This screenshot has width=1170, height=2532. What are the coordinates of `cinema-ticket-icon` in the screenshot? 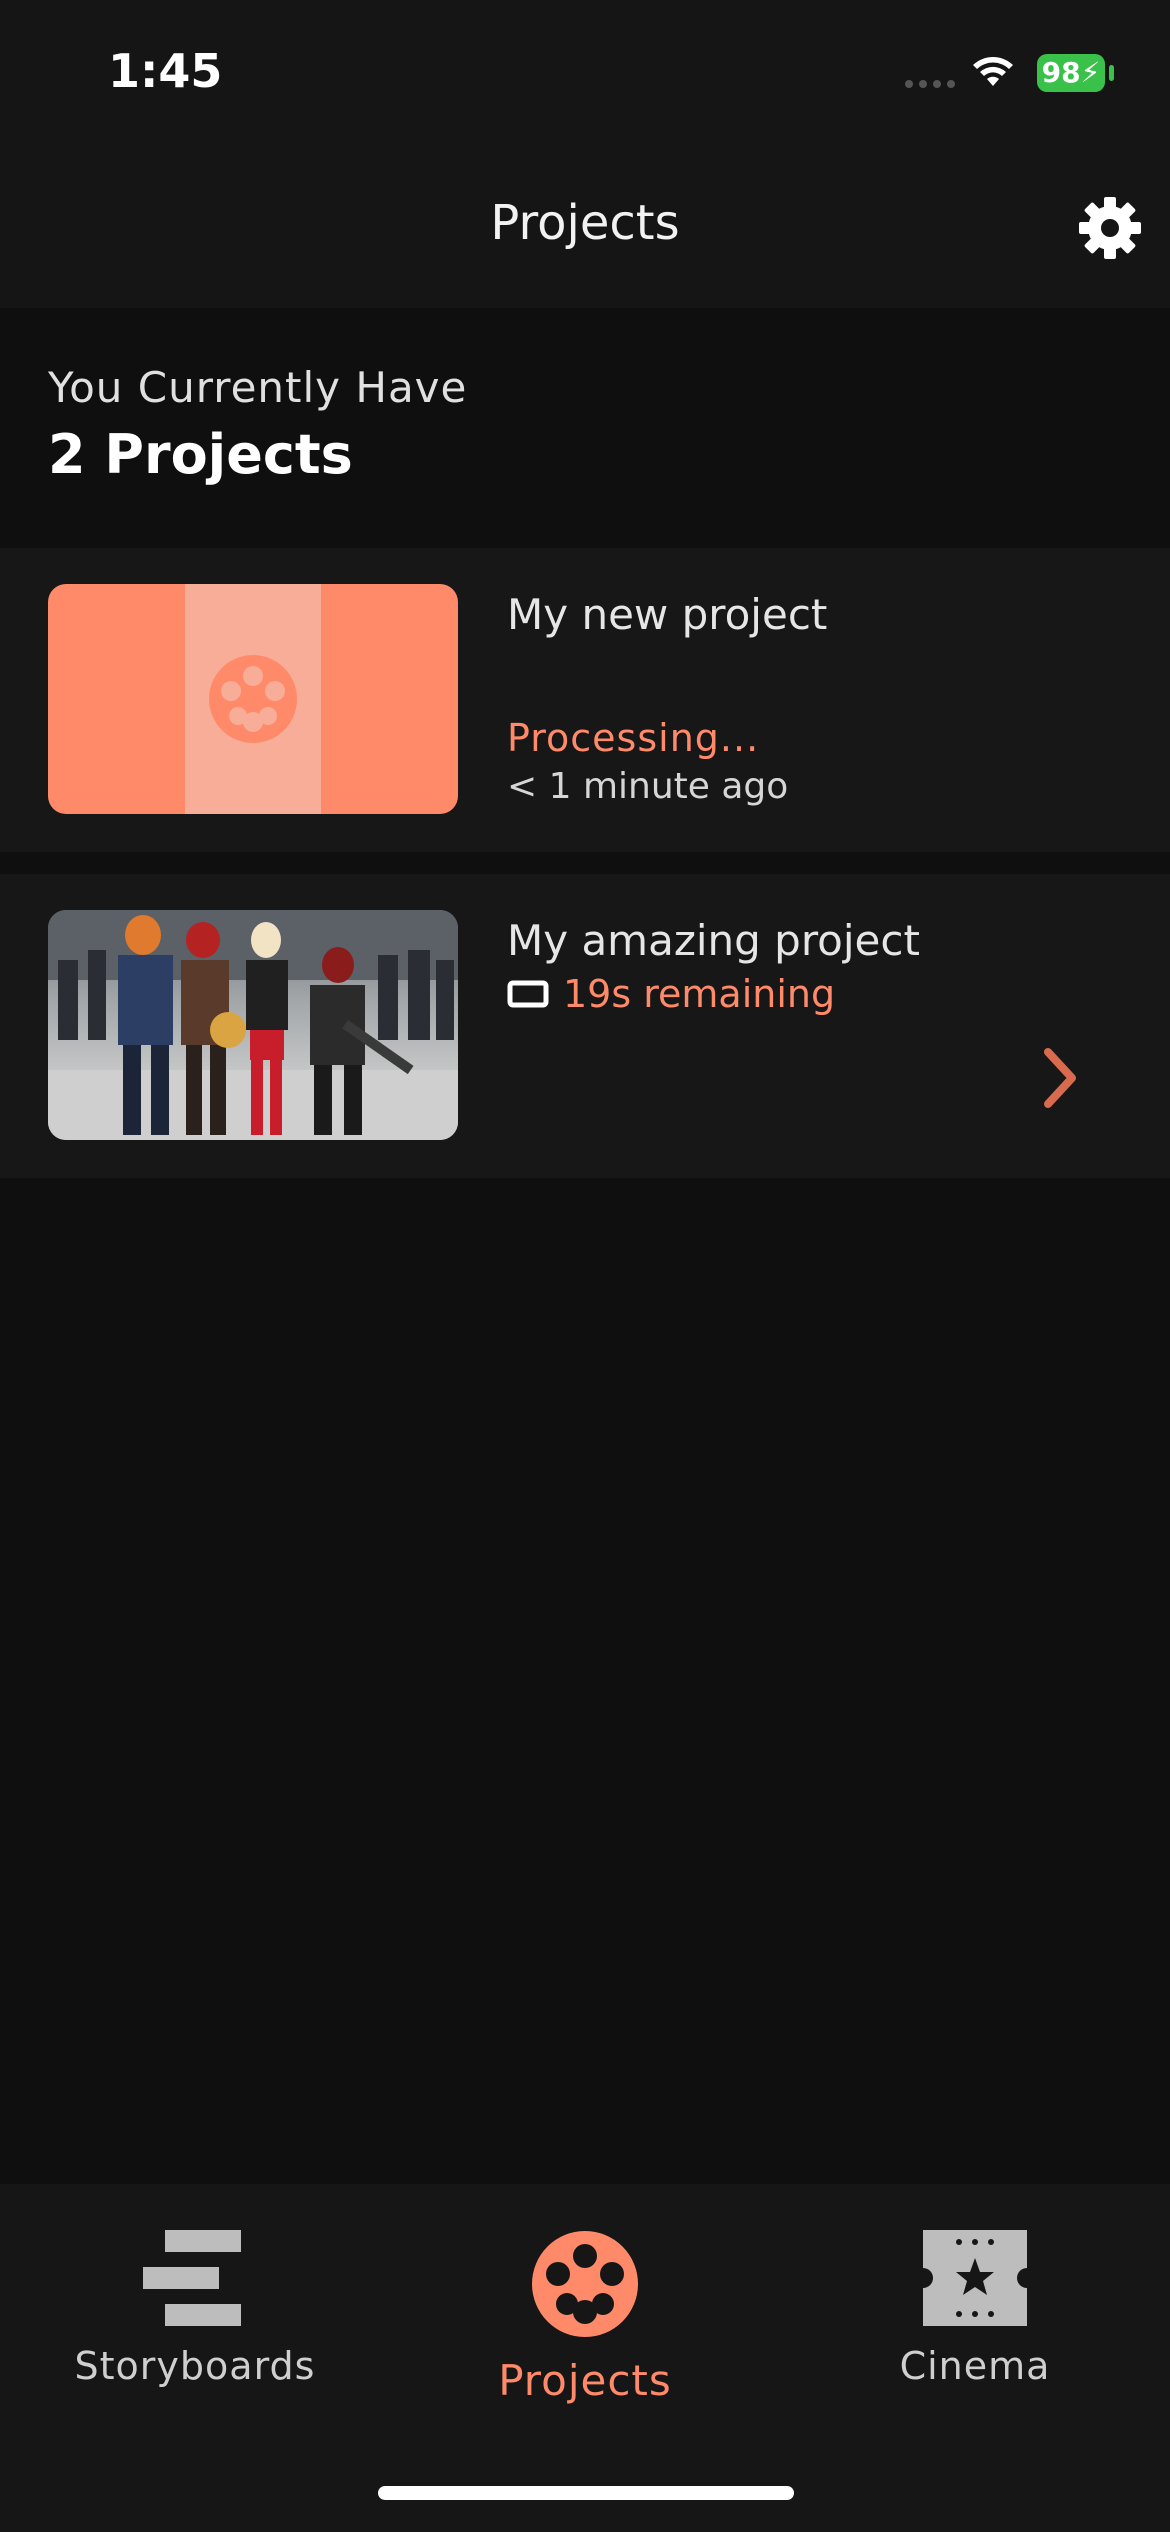 It's located at (975, 2278).